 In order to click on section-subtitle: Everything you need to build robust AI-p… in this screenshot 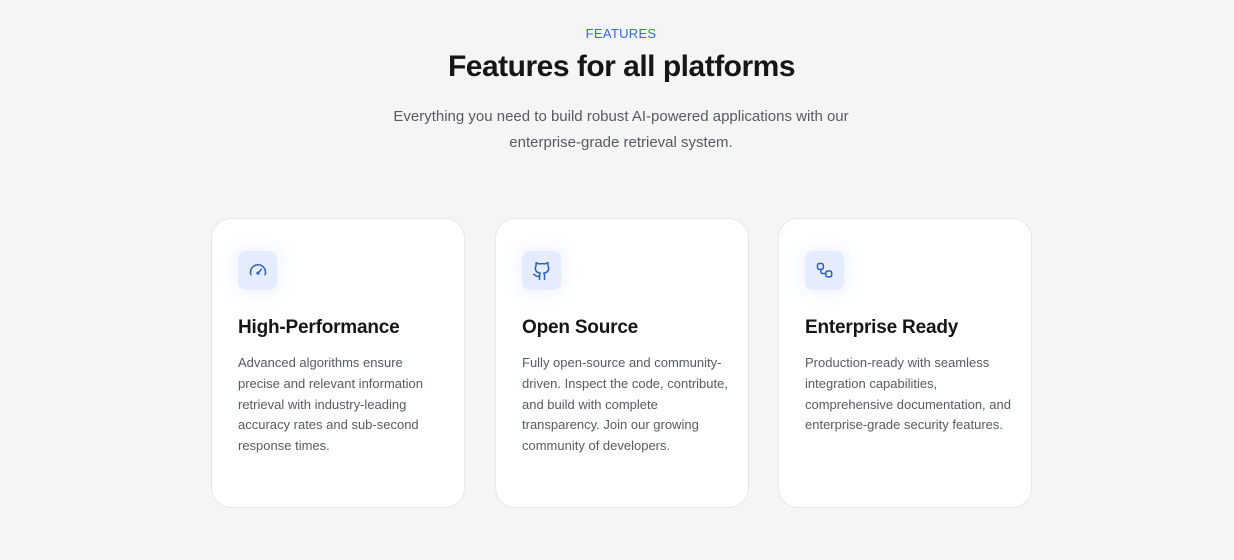, I will do `click(621, 129)`.